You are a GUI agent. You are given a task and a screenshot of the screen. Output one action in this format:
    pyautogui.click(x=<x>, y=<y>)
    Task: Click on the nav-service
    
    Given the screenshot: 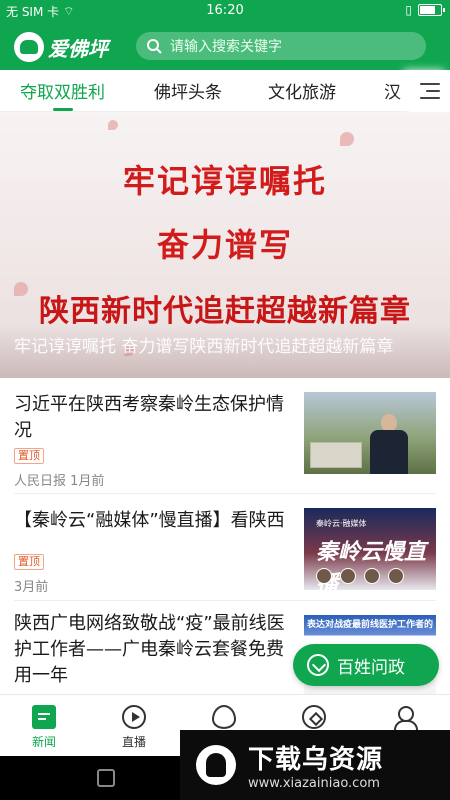 What is the action you would take?
    pyautogui.click(x=224, y=719)
    